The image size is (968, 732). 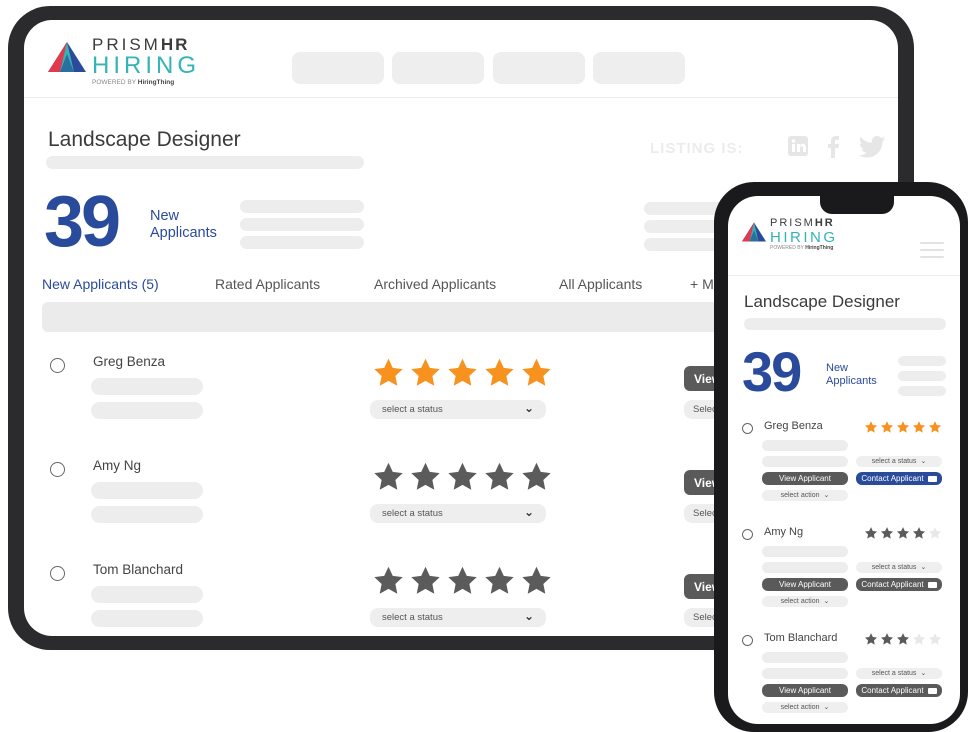 I want to click on tab-all-applicants: All Applicants, so click(x=600, y=284).